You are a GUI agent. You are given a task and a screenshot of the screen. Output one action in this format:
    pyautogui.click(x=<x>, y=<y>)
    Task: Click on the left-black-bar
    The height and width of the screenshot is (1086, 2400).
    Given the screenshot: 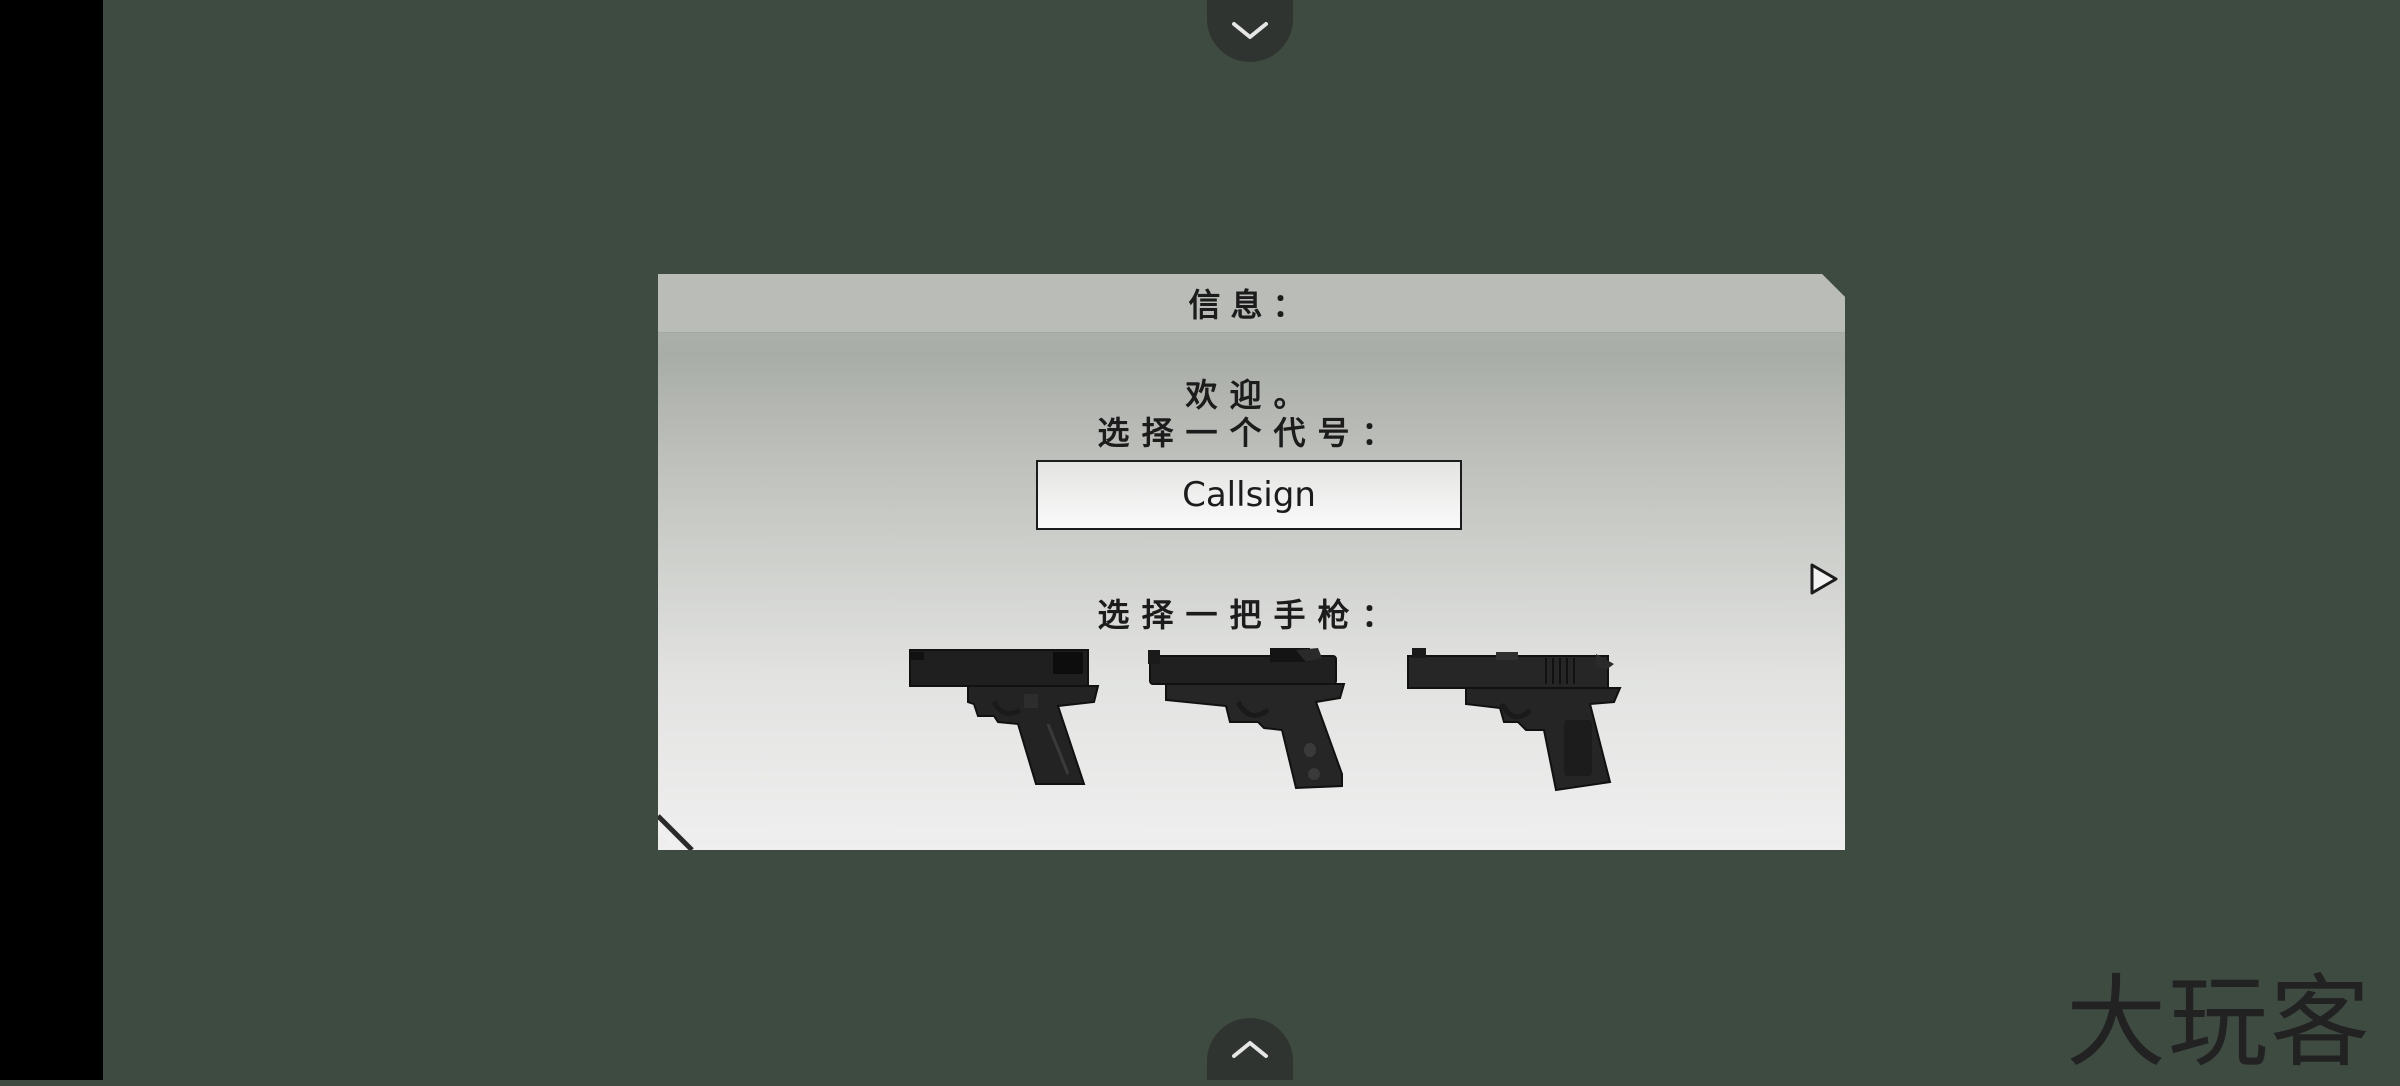 What is the action you would take?
    pyautogui.click(x=51, y=540)
    